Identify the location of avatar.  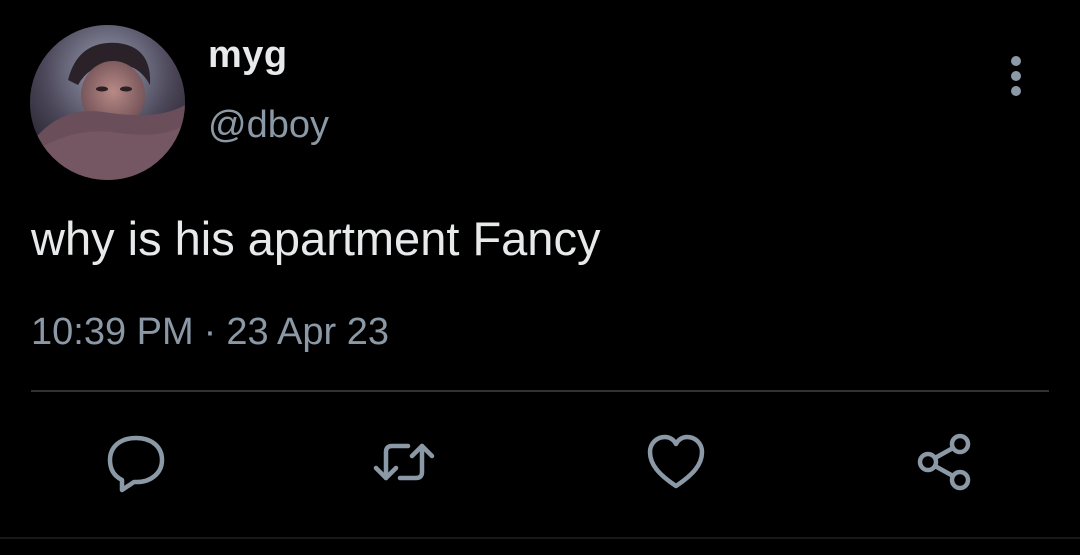
(107, 102).